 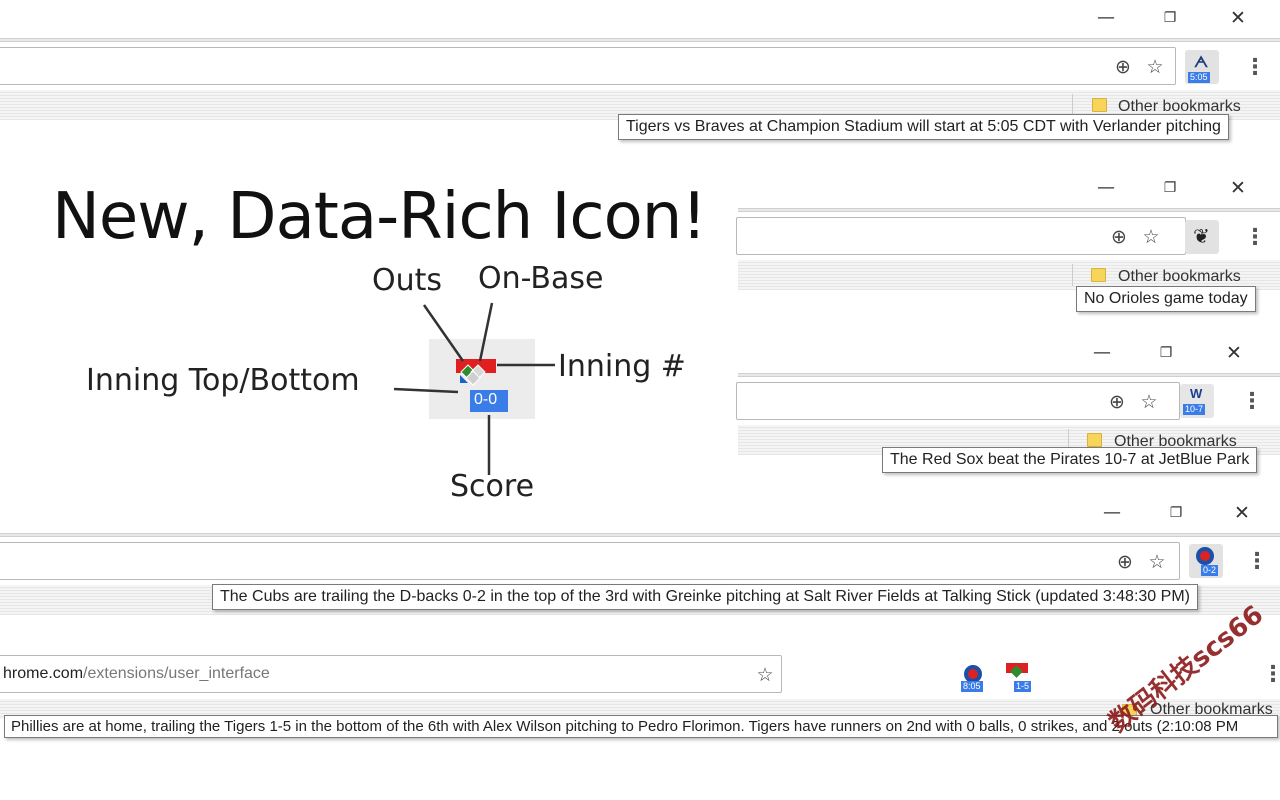 I want to click on label-outs: Outs, so click(x=407, y=280).